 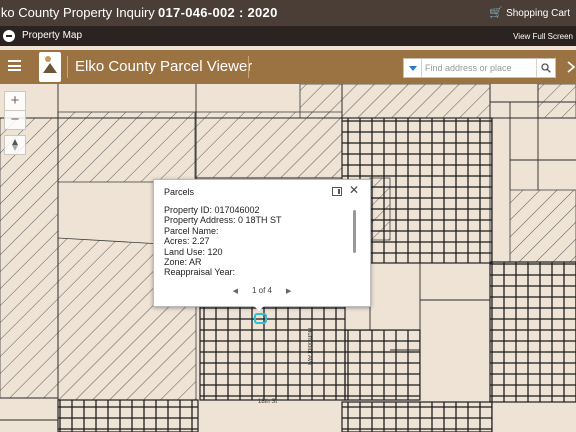 What do you see at coordinates (543, 36) in the screenshot?
I see `view-full-screen-link: View Full Screen` at bounding box center [543, 36].